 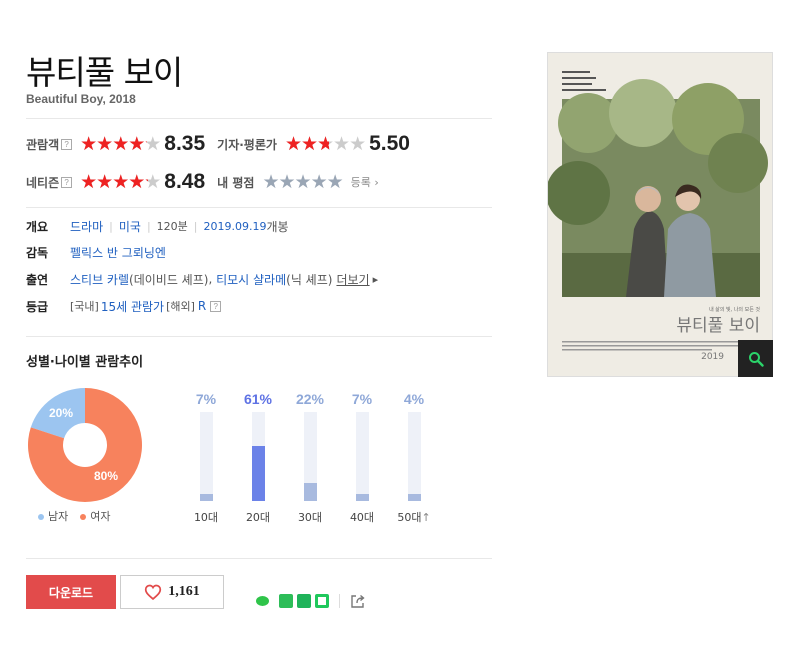 What do you see at coordinates (71, 592) in the screenshot?
I see `download-button: 다운로드` at bounding box center [71, 592].